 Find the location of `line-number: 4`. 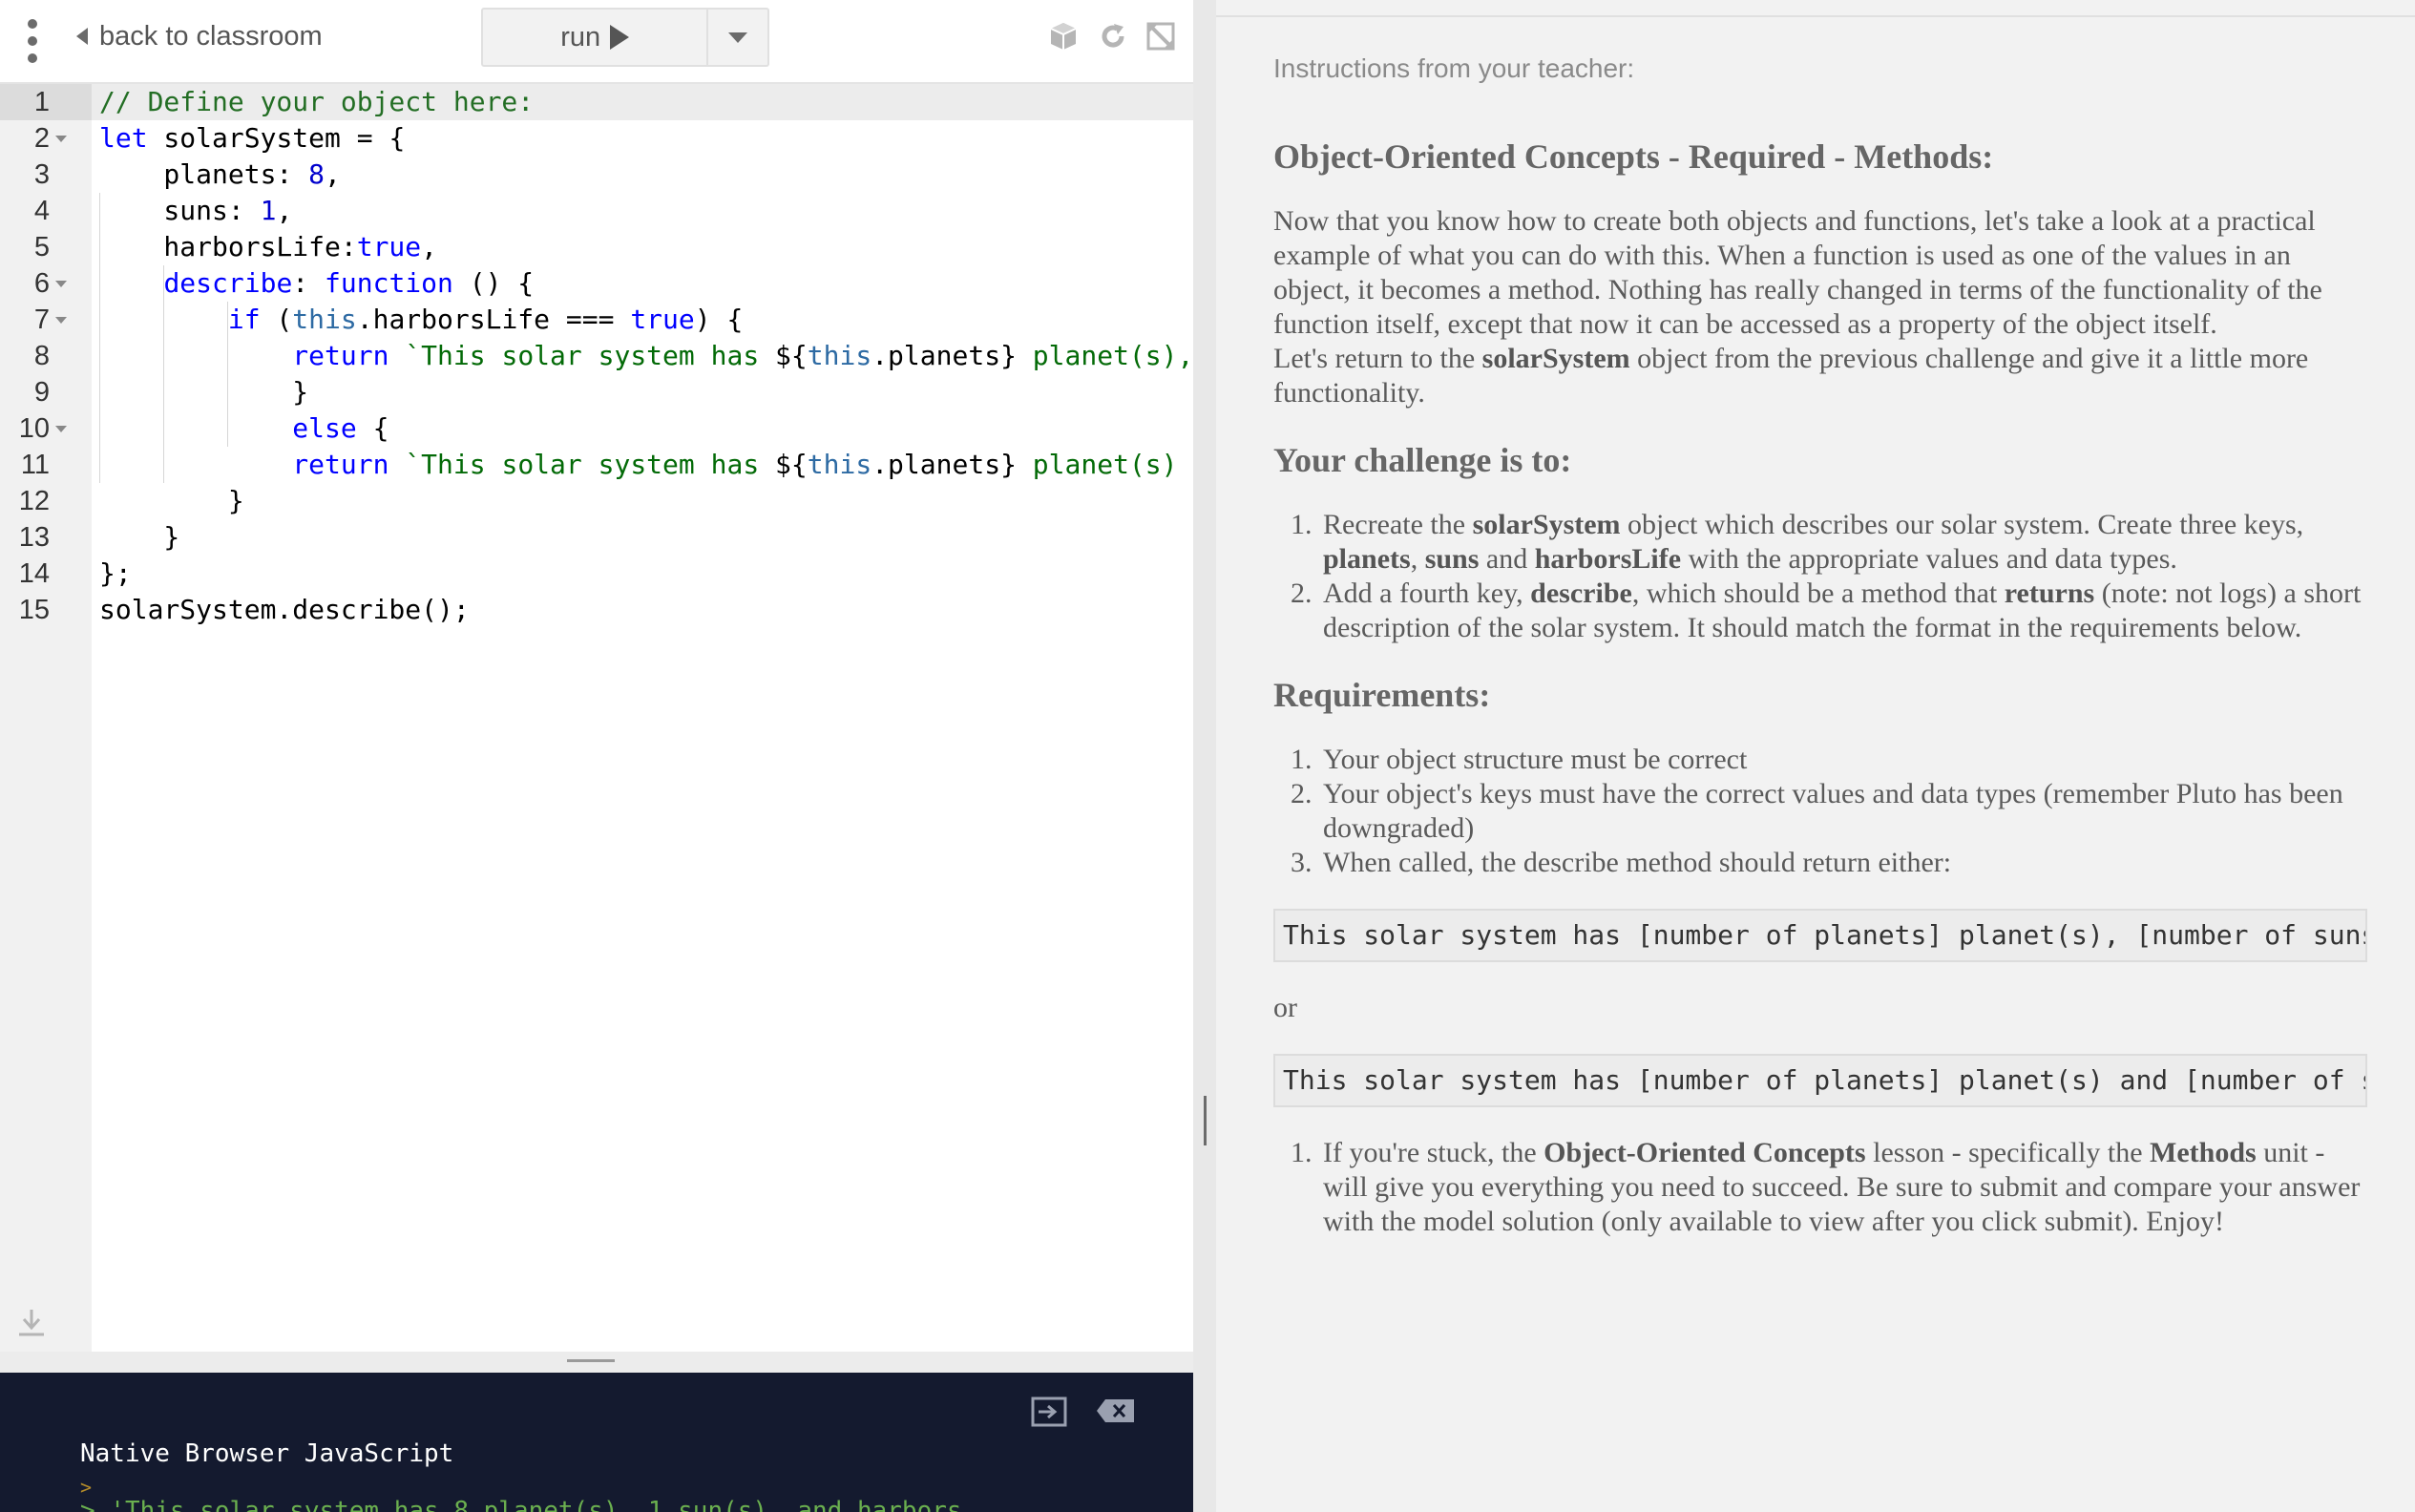

line-number: 4 is located at coordinates (42, 211).